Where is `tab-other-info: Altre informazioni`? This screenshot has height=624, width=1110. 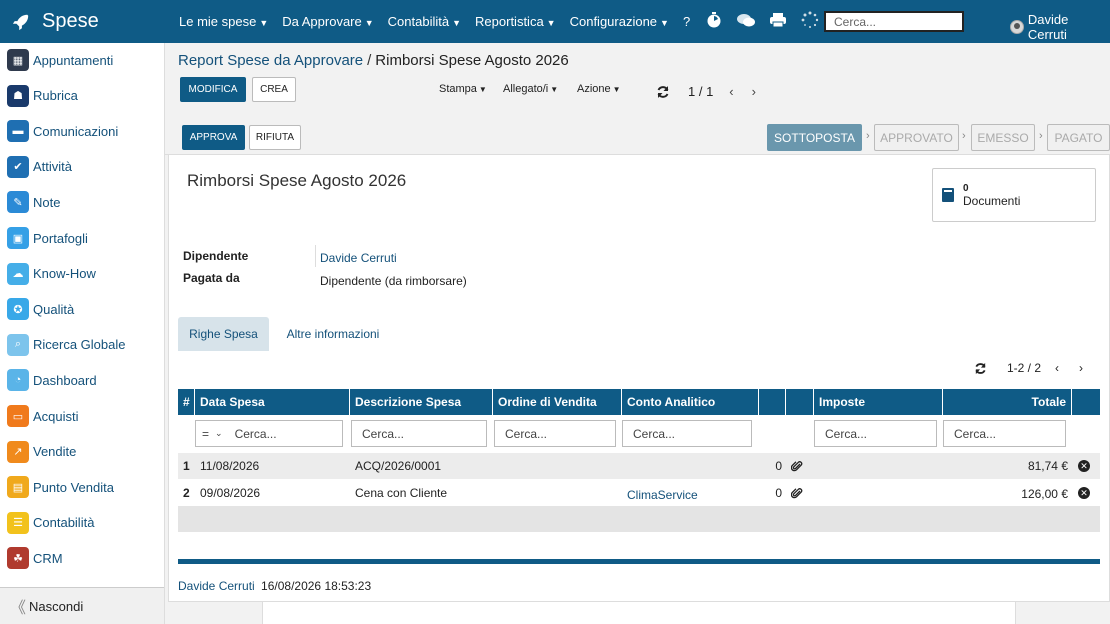 tab-other-info: Altre informazioni is located at coordinates (333, 334).